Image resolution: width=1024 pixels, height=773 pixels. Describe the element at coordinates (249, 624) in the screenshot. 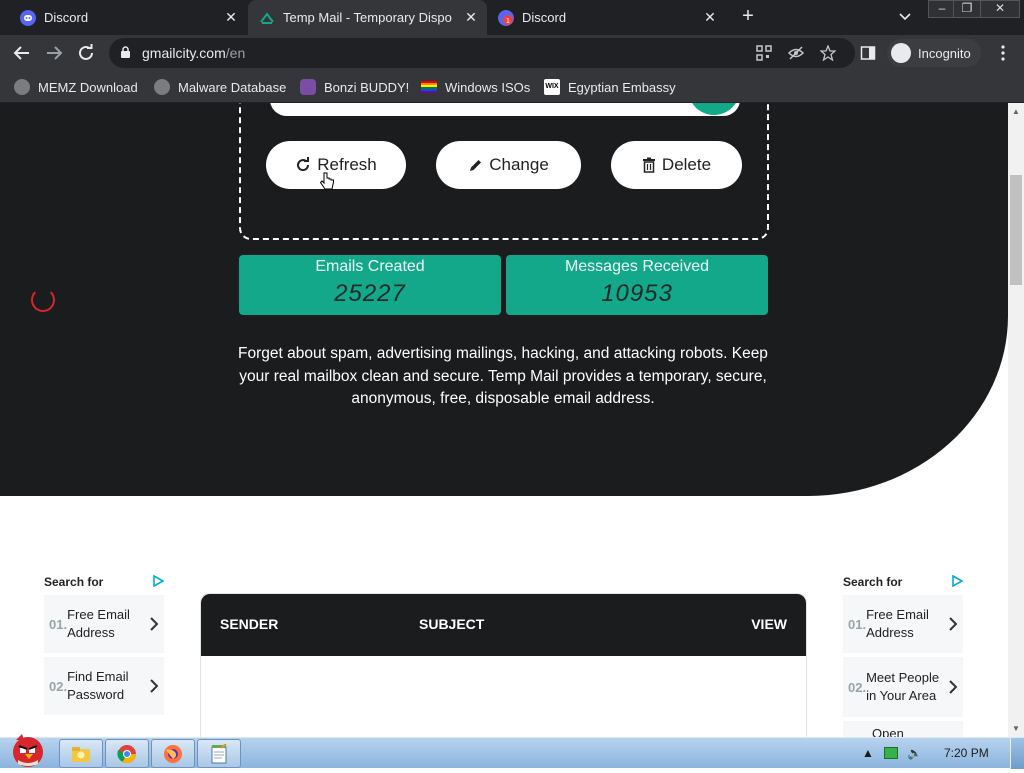

I see `column-sender: SENDER` at that location.